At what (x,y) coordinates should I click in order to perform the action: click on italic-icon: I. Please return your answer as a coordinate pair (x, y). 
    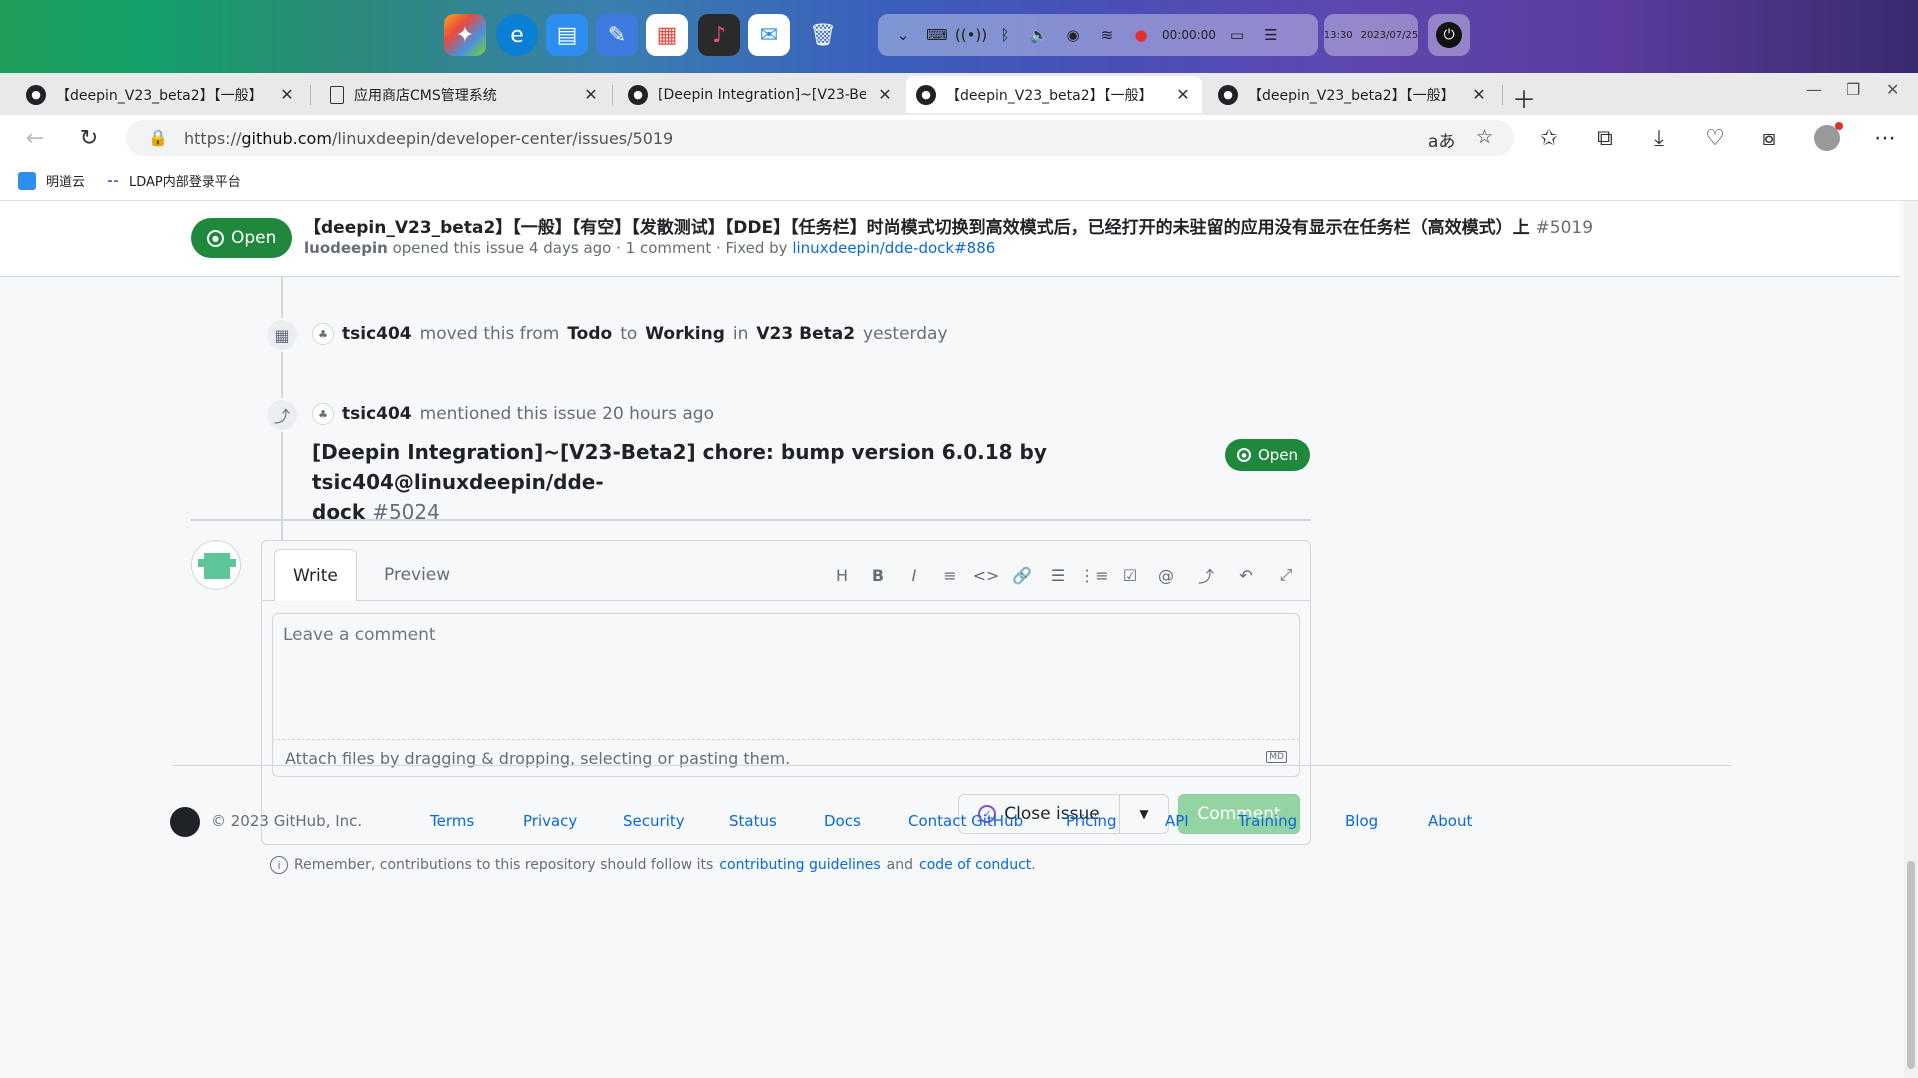
    Looking at the image, I should click on (914, 575).